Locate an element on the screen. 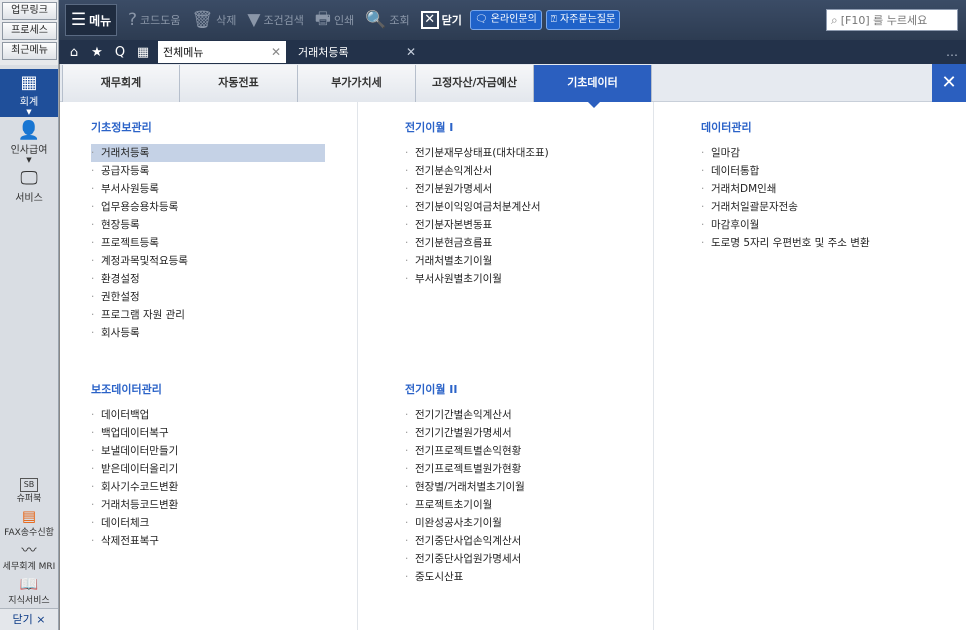 The image size is (966, 630). menu-item: 전기분손익계산서 is located at coordinates (537, 171).